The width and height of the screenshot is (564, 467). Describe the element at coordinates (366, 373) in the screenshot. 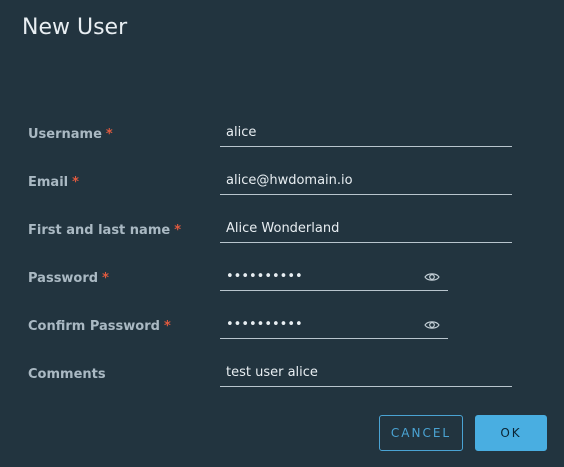

I see `comments-input` at that location.